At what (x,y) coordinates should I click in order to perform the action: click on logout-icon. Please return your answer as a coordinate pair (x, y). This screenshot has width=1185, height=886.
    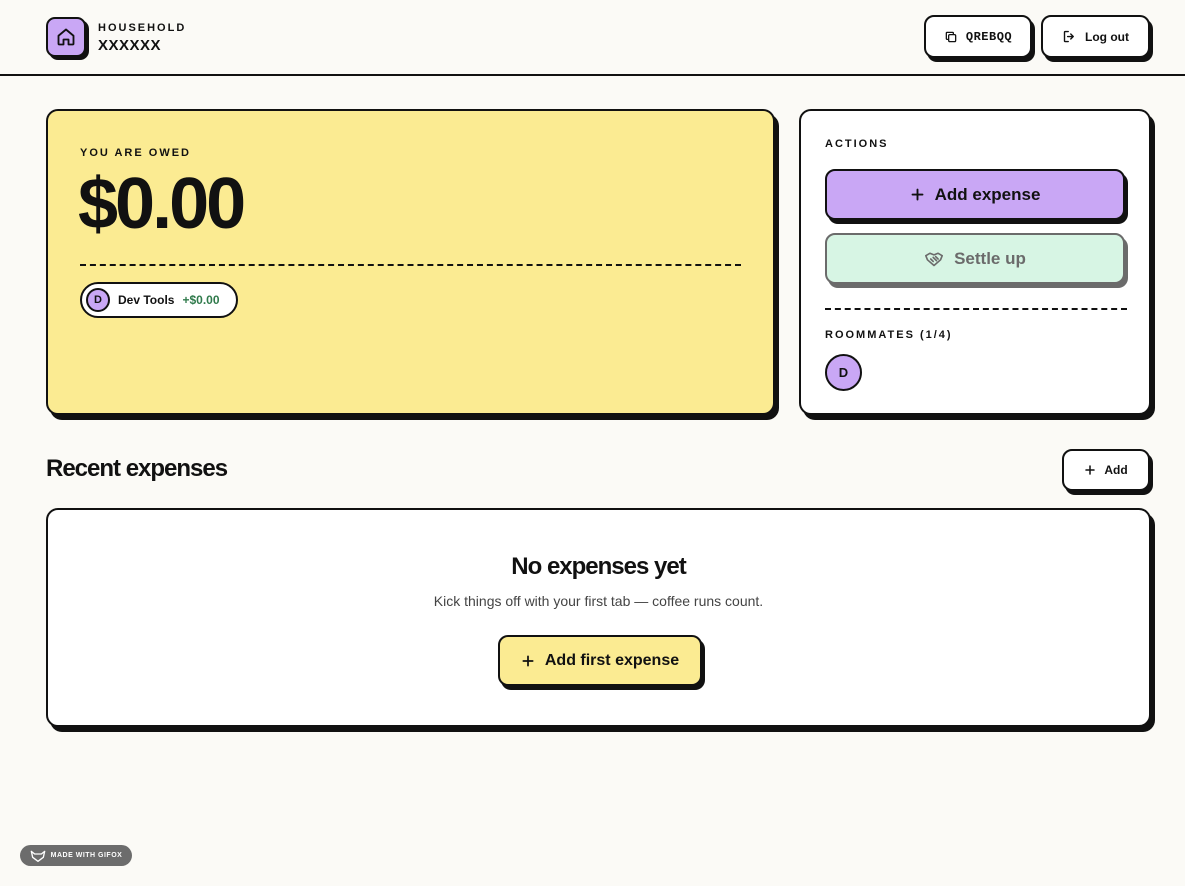
    Looking at the image, I should click on (1068, 36).